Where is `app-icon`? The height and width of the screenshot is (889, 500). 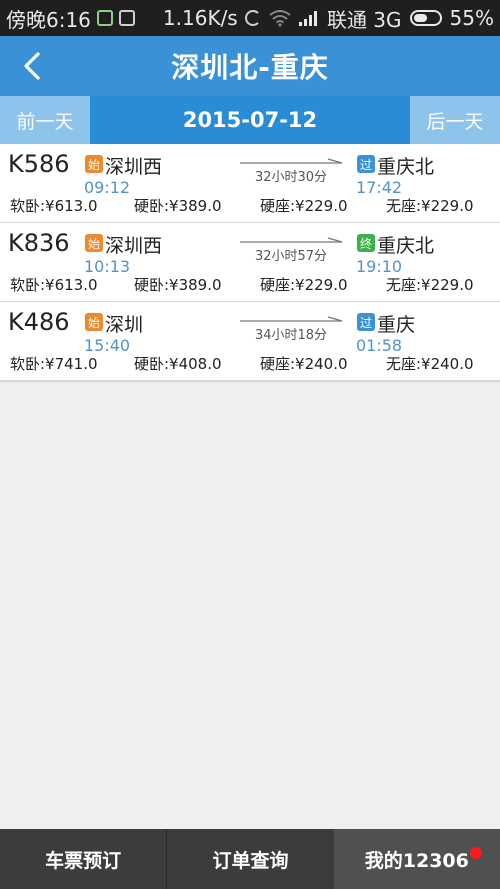 app-icon is located at coordinates (126, 18).